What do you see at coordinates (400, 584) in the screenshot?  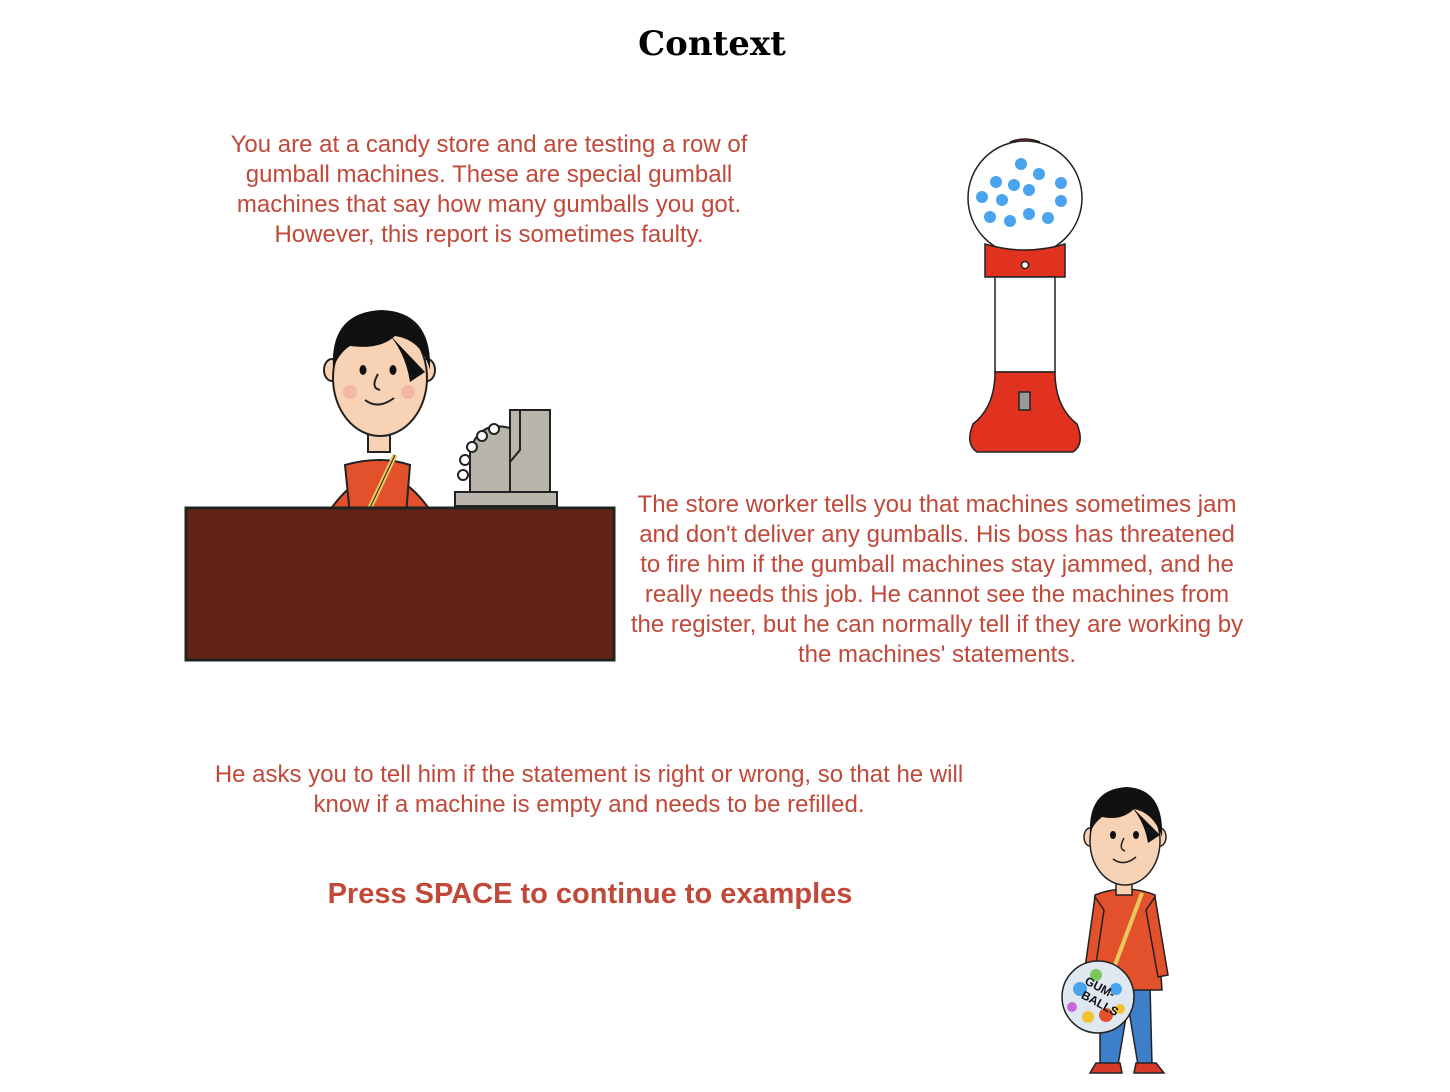 I see `store-counter` at bounding box center [400, 584].